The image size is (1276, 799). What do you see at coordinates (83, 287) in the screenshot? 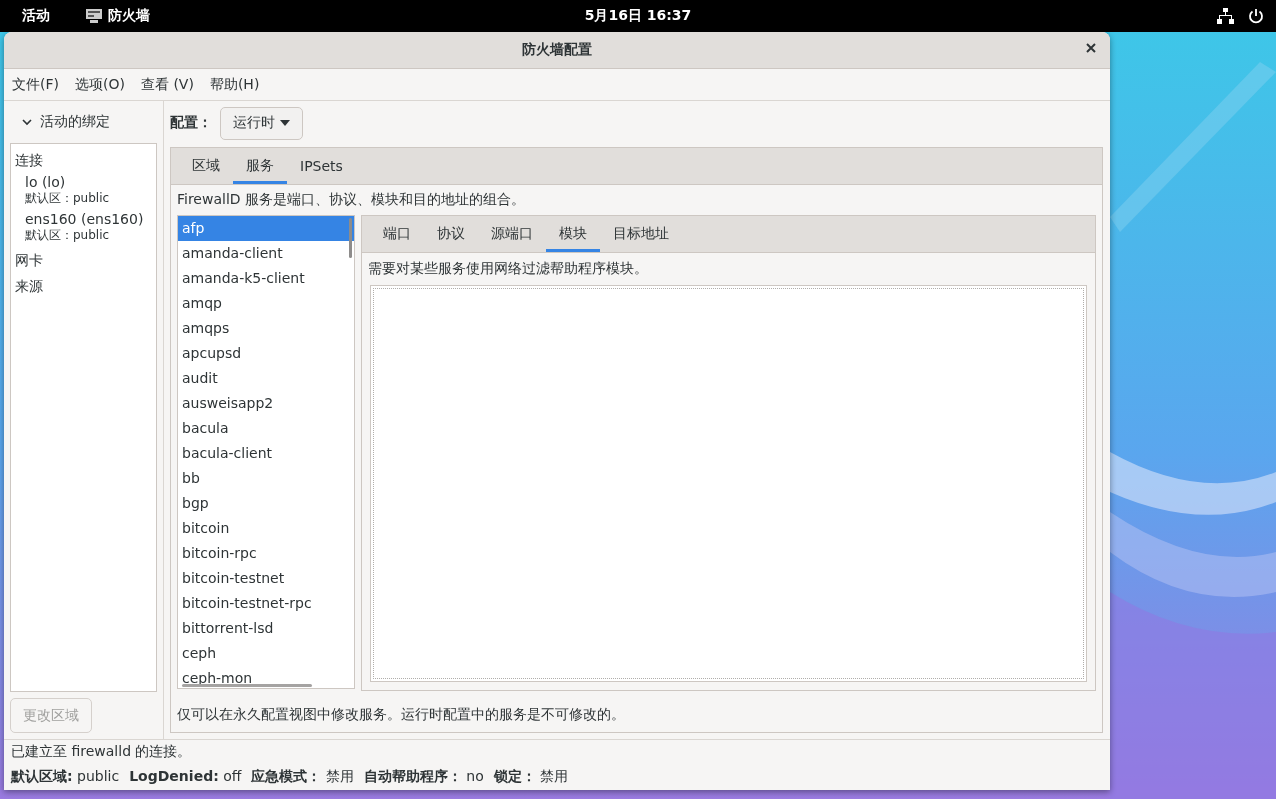
I see `binding-group: 来源` at bounding box center [83, 287].